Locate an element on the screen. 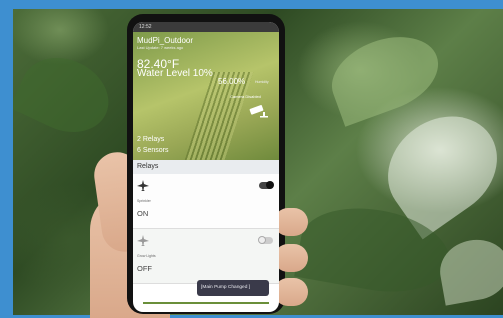  status-bar: 12:52 is located at coordinates (206, 27).